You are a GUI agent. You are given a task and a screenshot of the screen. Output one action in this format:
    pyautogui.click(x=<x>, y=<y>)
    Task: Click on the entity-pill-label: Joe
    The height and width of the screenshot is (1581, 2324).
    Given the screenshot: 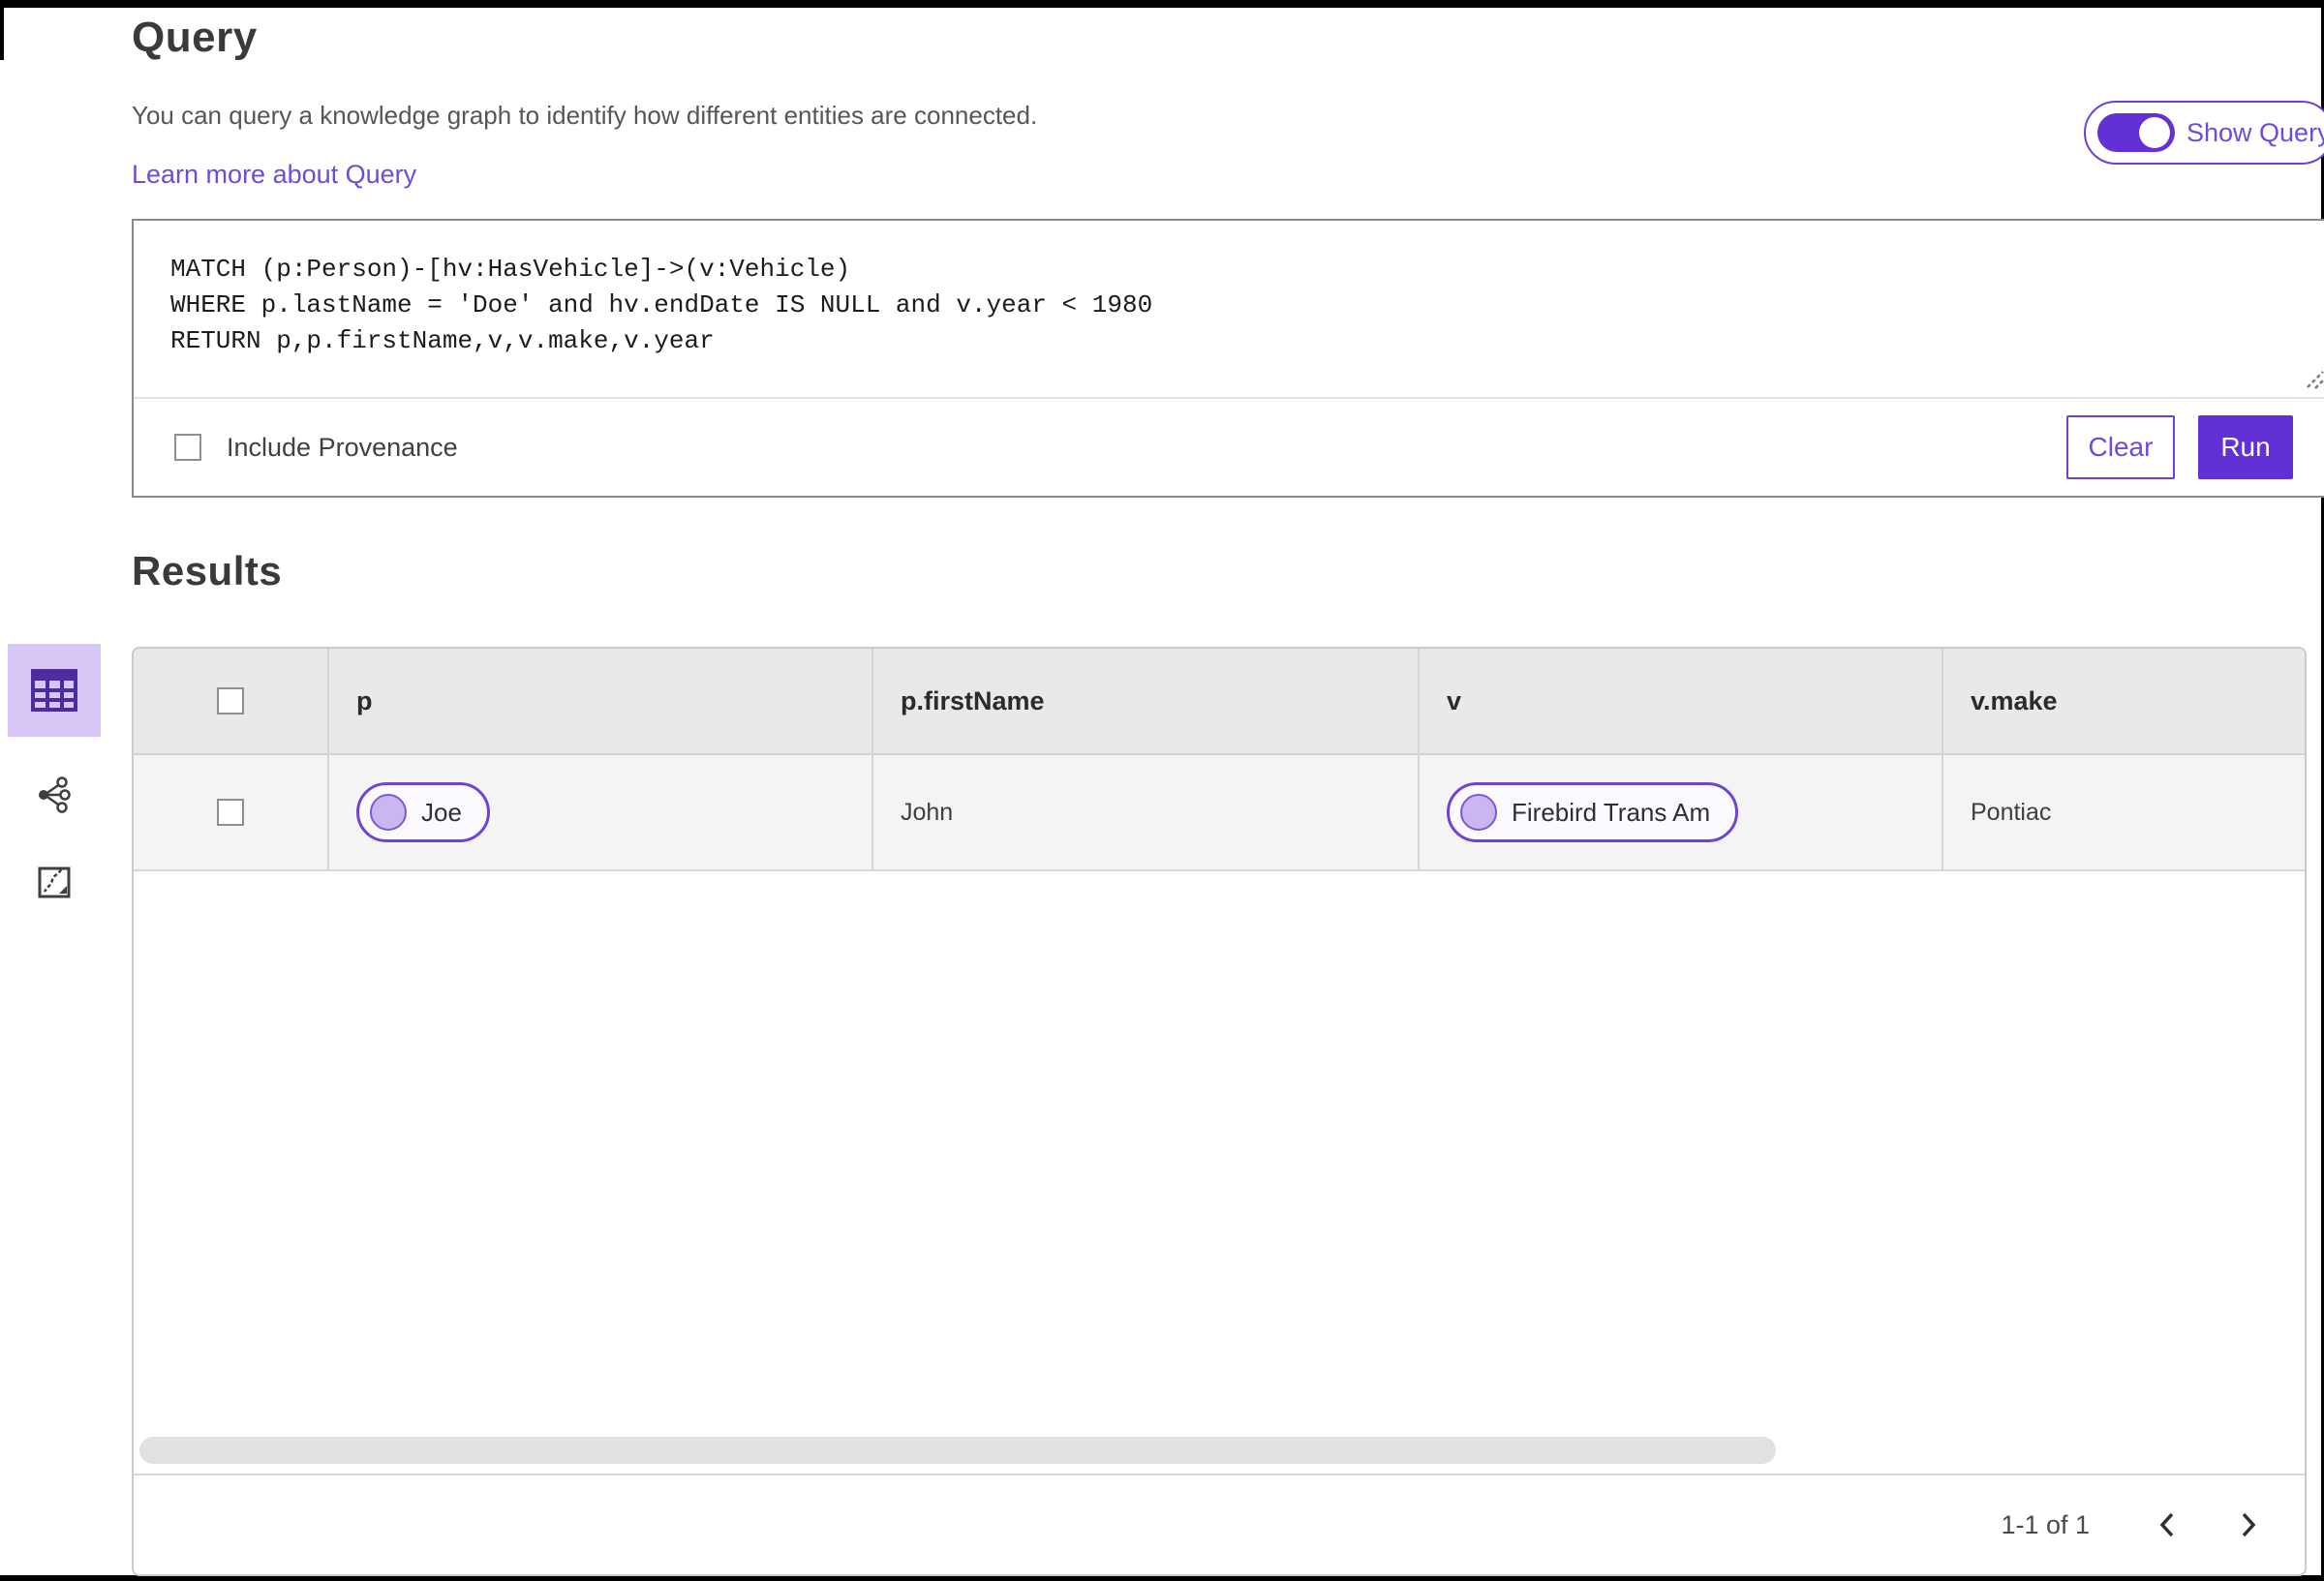 What is the action you would take?
    pyautogui.click(x=442, y=812)
    